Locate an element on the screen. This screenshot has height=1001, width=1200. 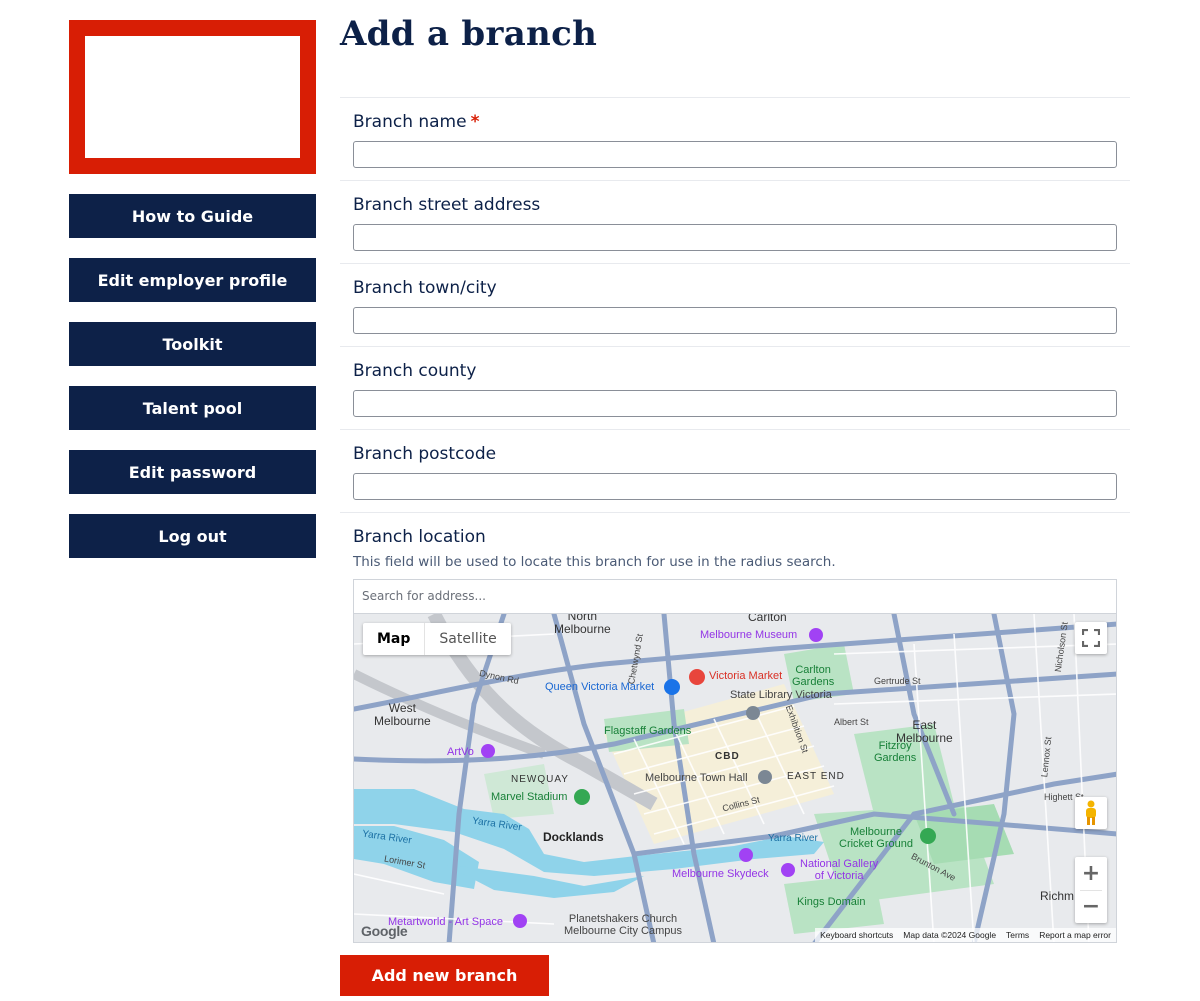
branch-street-address-label: Branch street address is located at coordinates (447, 205).